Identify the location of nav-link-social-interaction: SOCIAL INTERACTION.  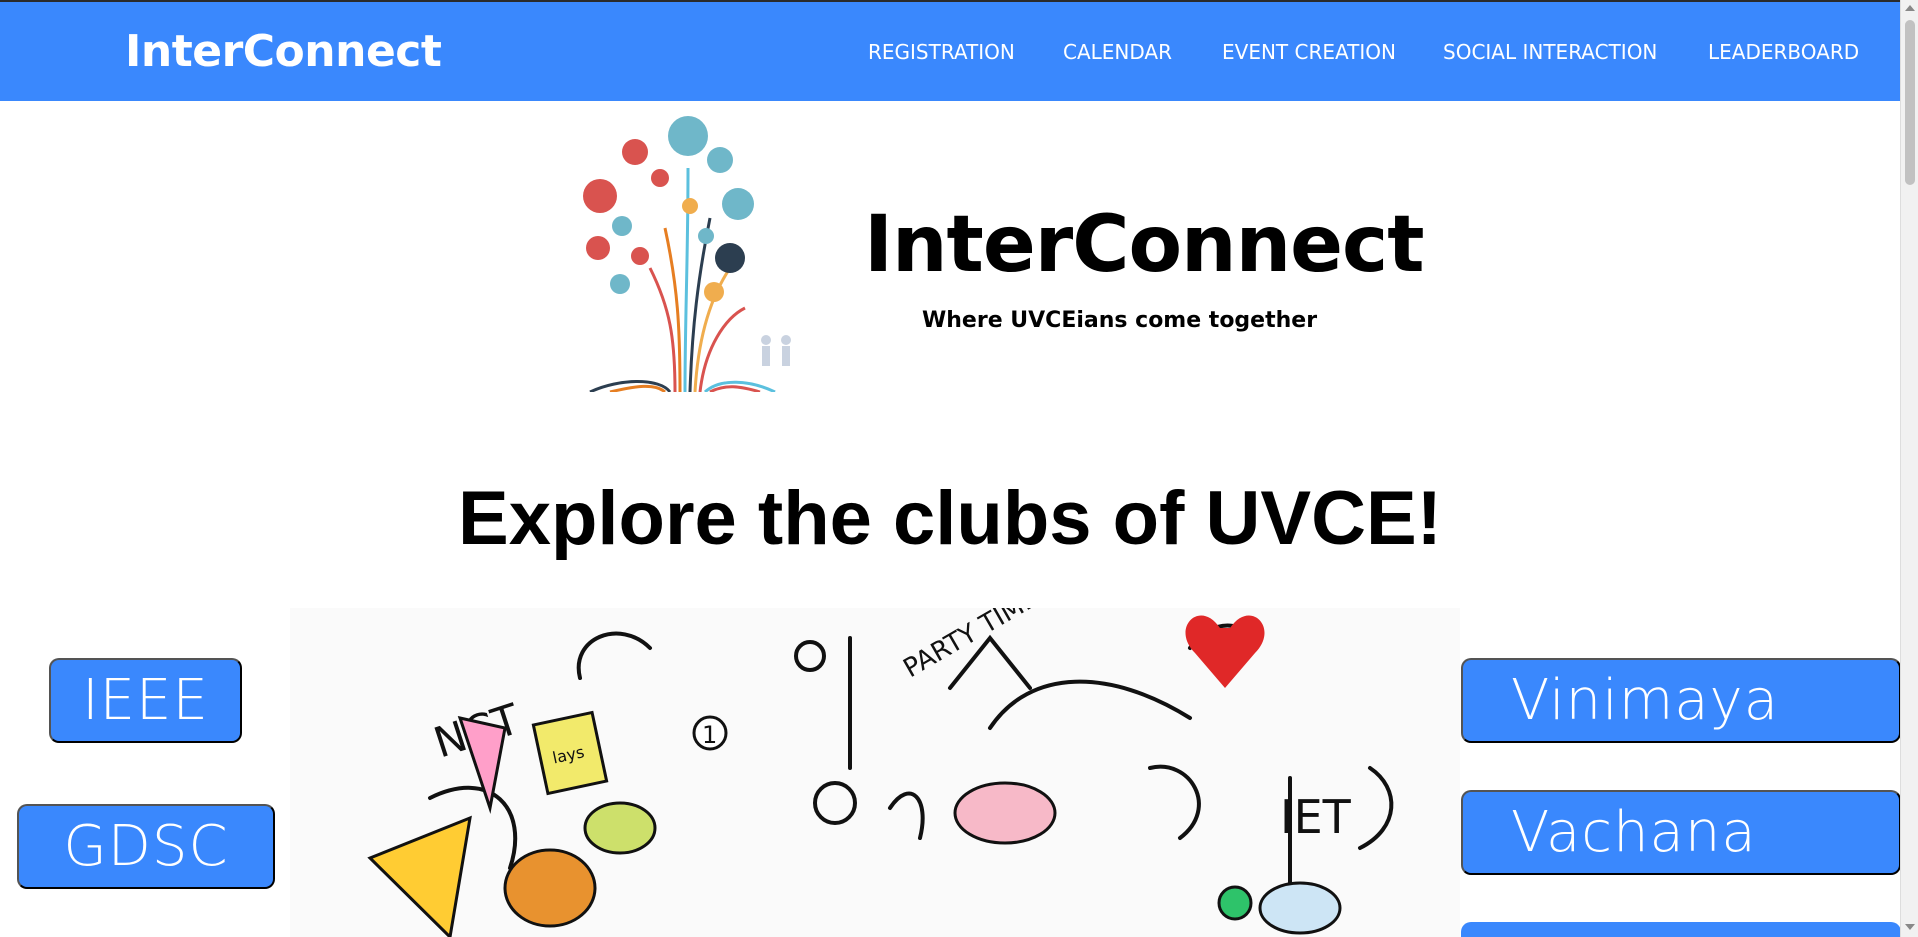
(1550, 52).